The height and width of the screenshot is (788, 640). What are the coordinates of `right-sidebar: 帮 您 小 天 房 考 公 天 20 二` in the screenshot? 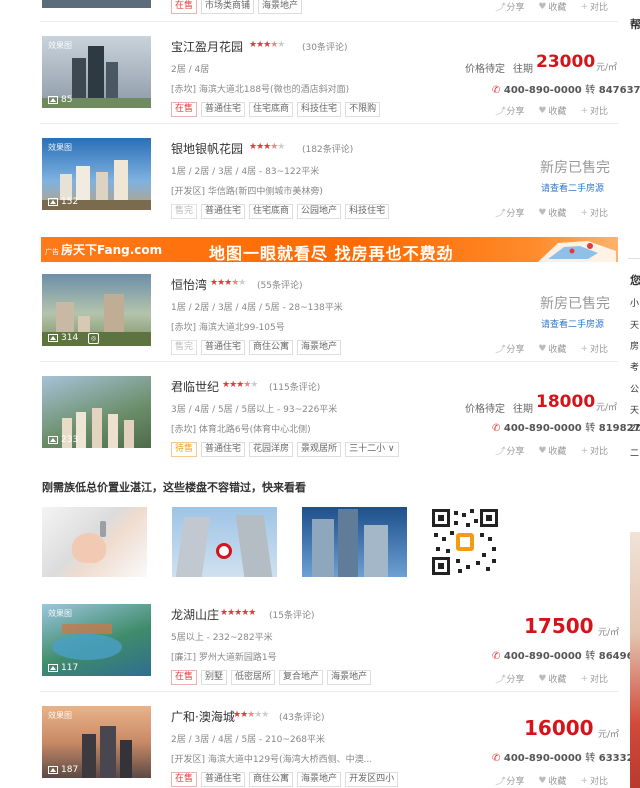 It's located at (633, 394).